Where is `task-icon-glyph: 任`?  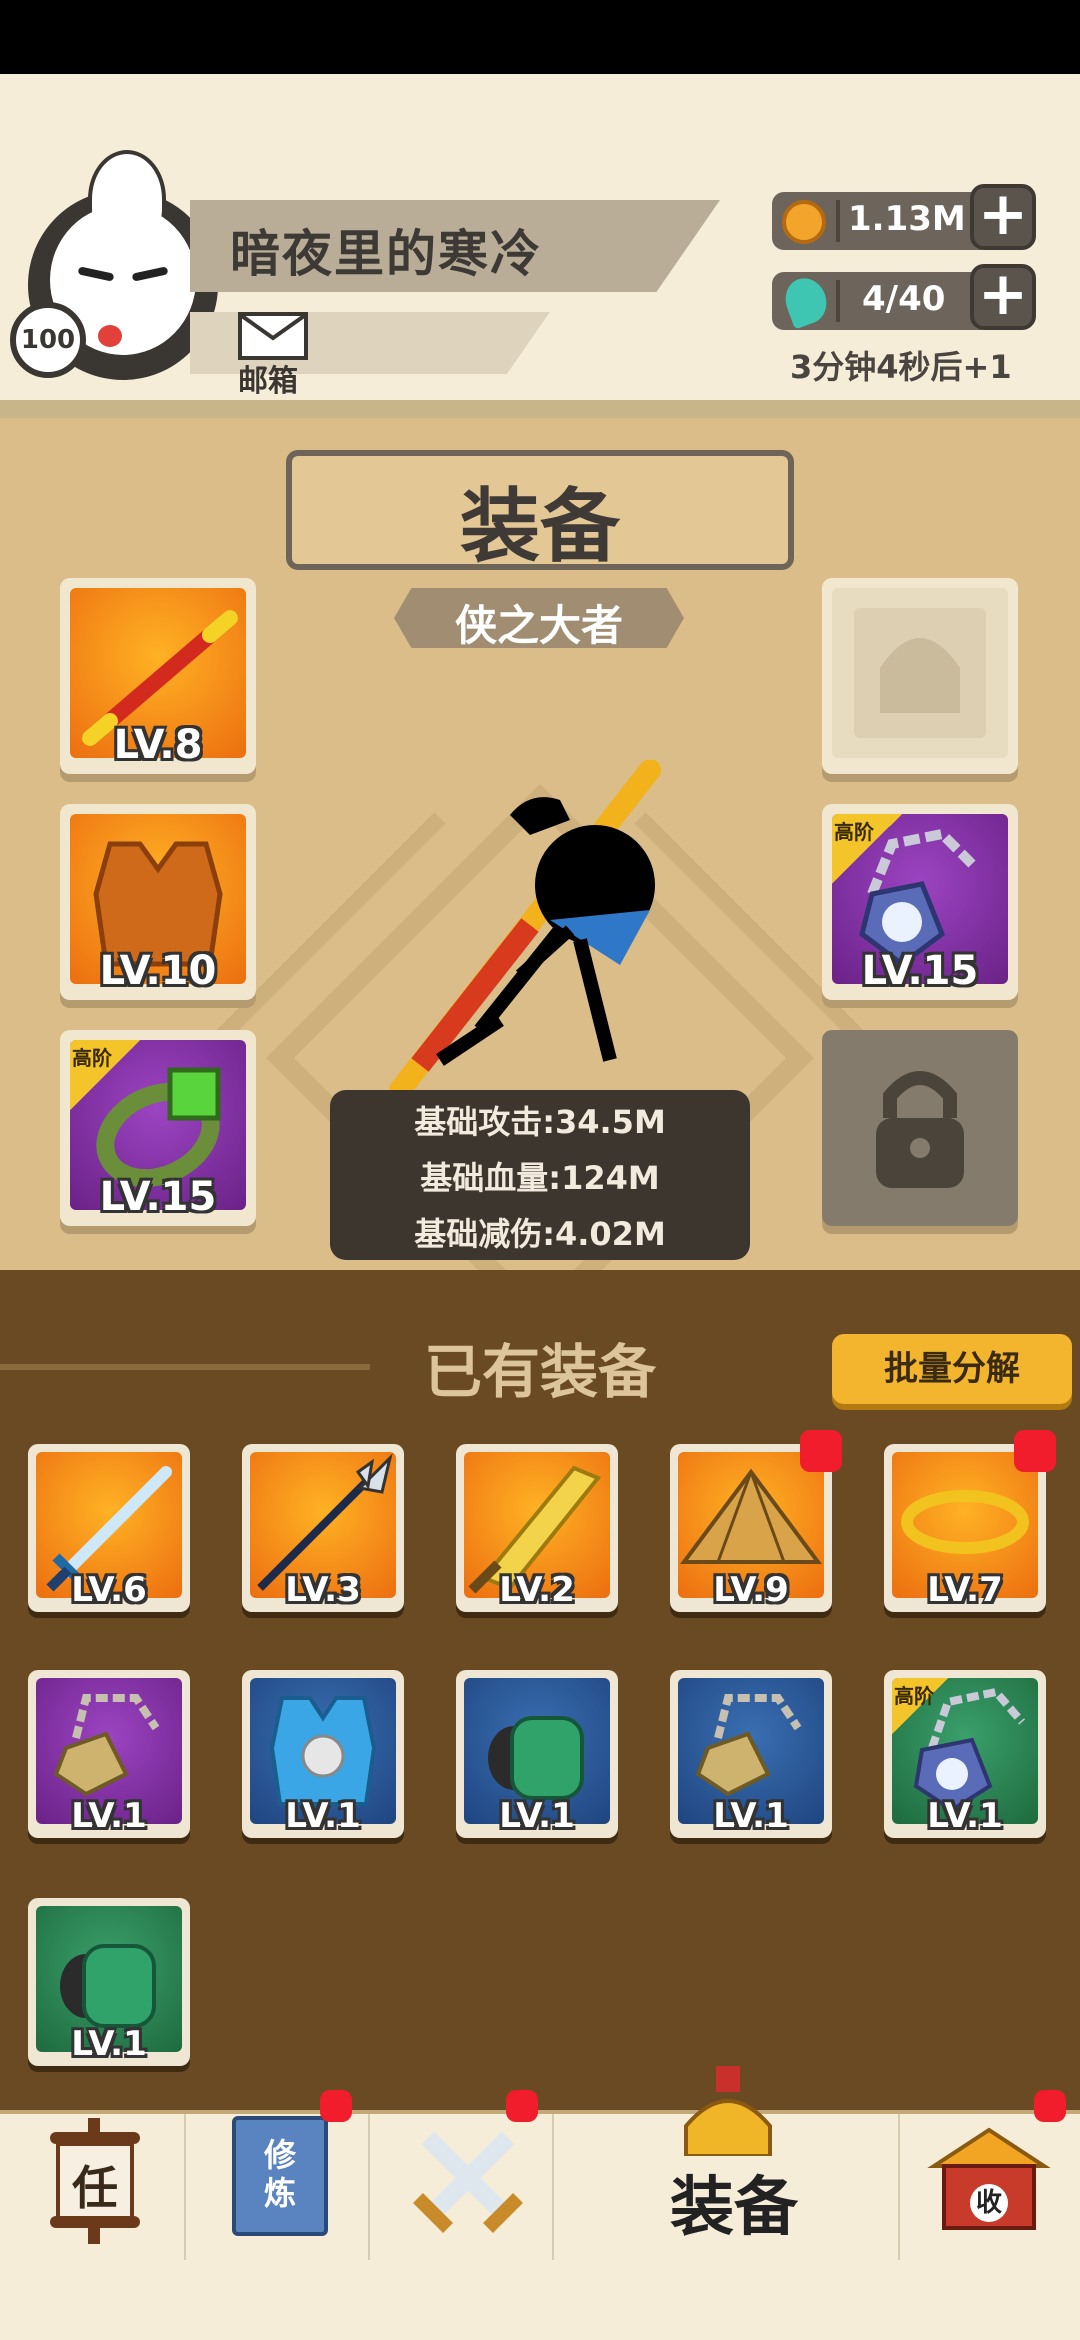 task-icon-glyph: 任 is located at coordinates (95, 2188).